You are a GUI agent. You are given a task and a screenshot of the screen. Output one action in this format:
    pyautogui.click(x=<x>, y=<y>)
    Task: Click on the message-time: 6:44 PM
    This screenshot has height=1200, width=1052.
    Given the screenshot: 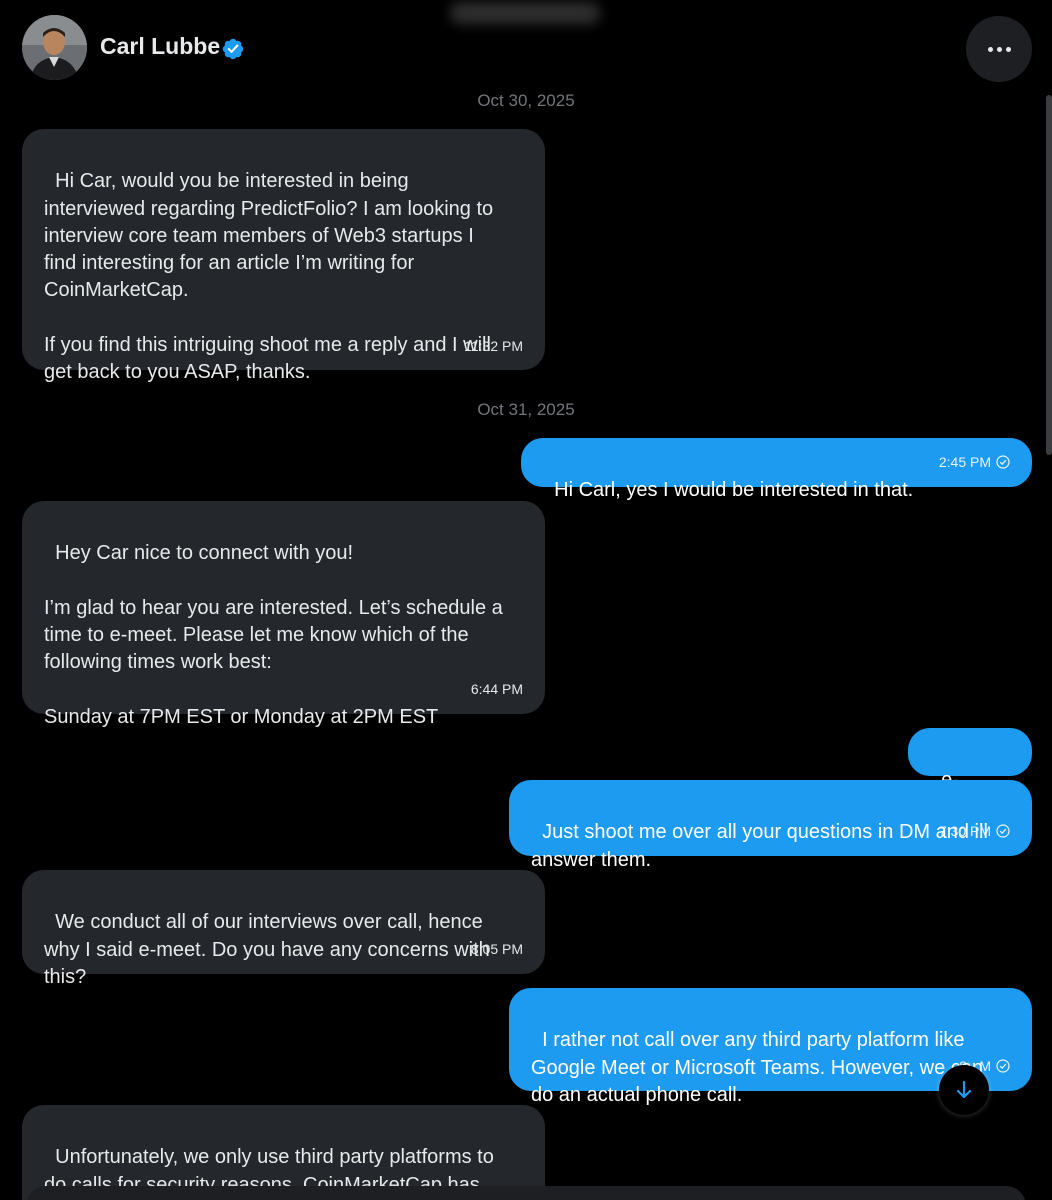 What is the action you would take?
    pyautogui.click(x=497, y=689)
    